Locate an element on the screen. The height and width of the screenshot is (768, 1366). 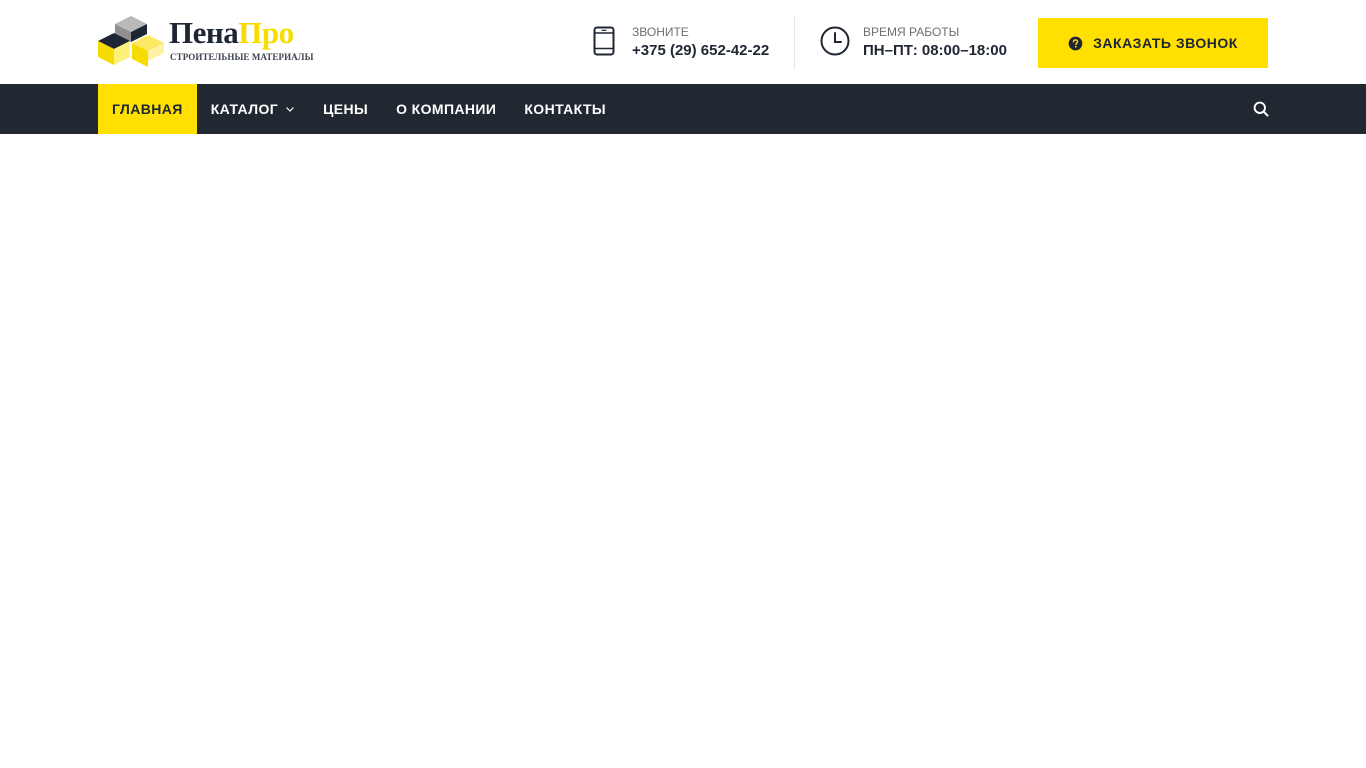
nav-item-label: О КОМПАНИИ is located at coordinates (446, 109).